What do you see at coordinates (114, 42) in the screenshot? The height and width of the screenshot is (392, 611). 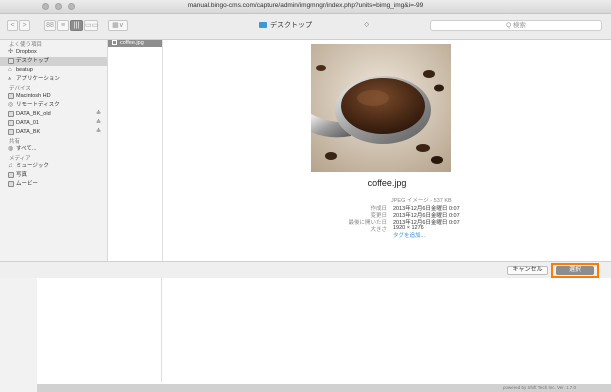 I see `image-file-icon` at bounding box center [114, 42].